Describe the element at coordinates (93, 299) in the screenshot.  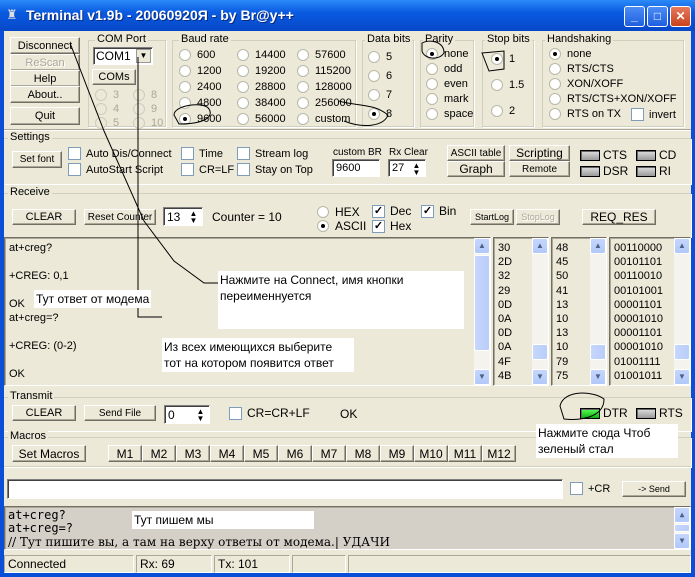
I see `annotation-modem-reply: Тут ответ от модема` at that location.